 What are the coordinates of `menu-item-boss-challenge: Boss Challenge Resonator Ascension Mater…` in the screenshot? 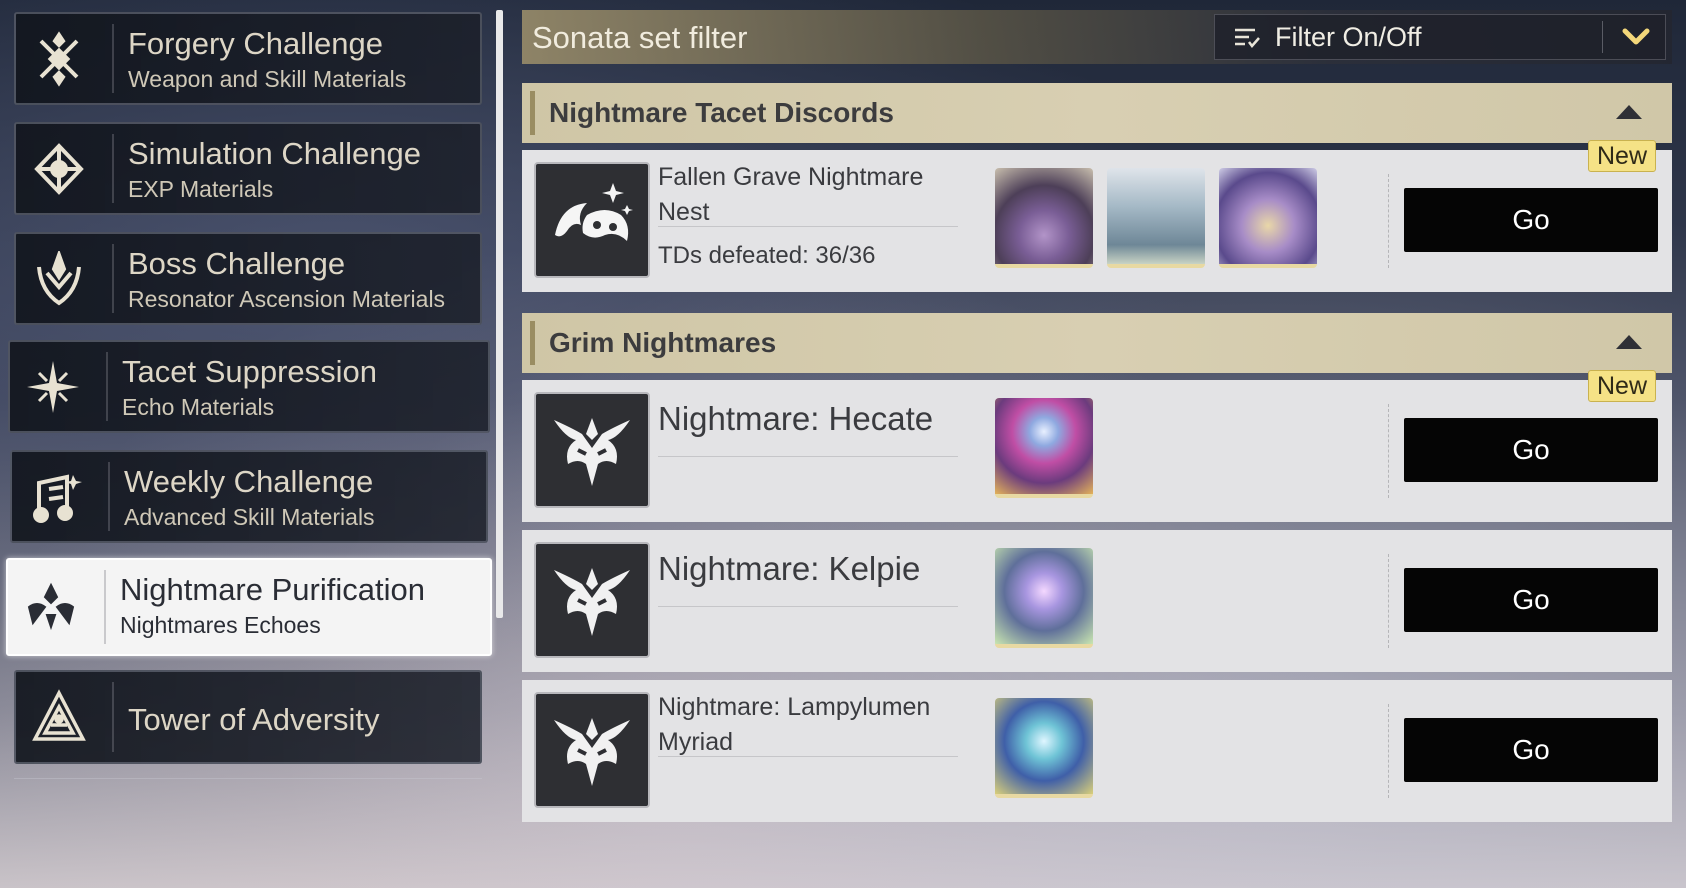 It's located at (248, 278).